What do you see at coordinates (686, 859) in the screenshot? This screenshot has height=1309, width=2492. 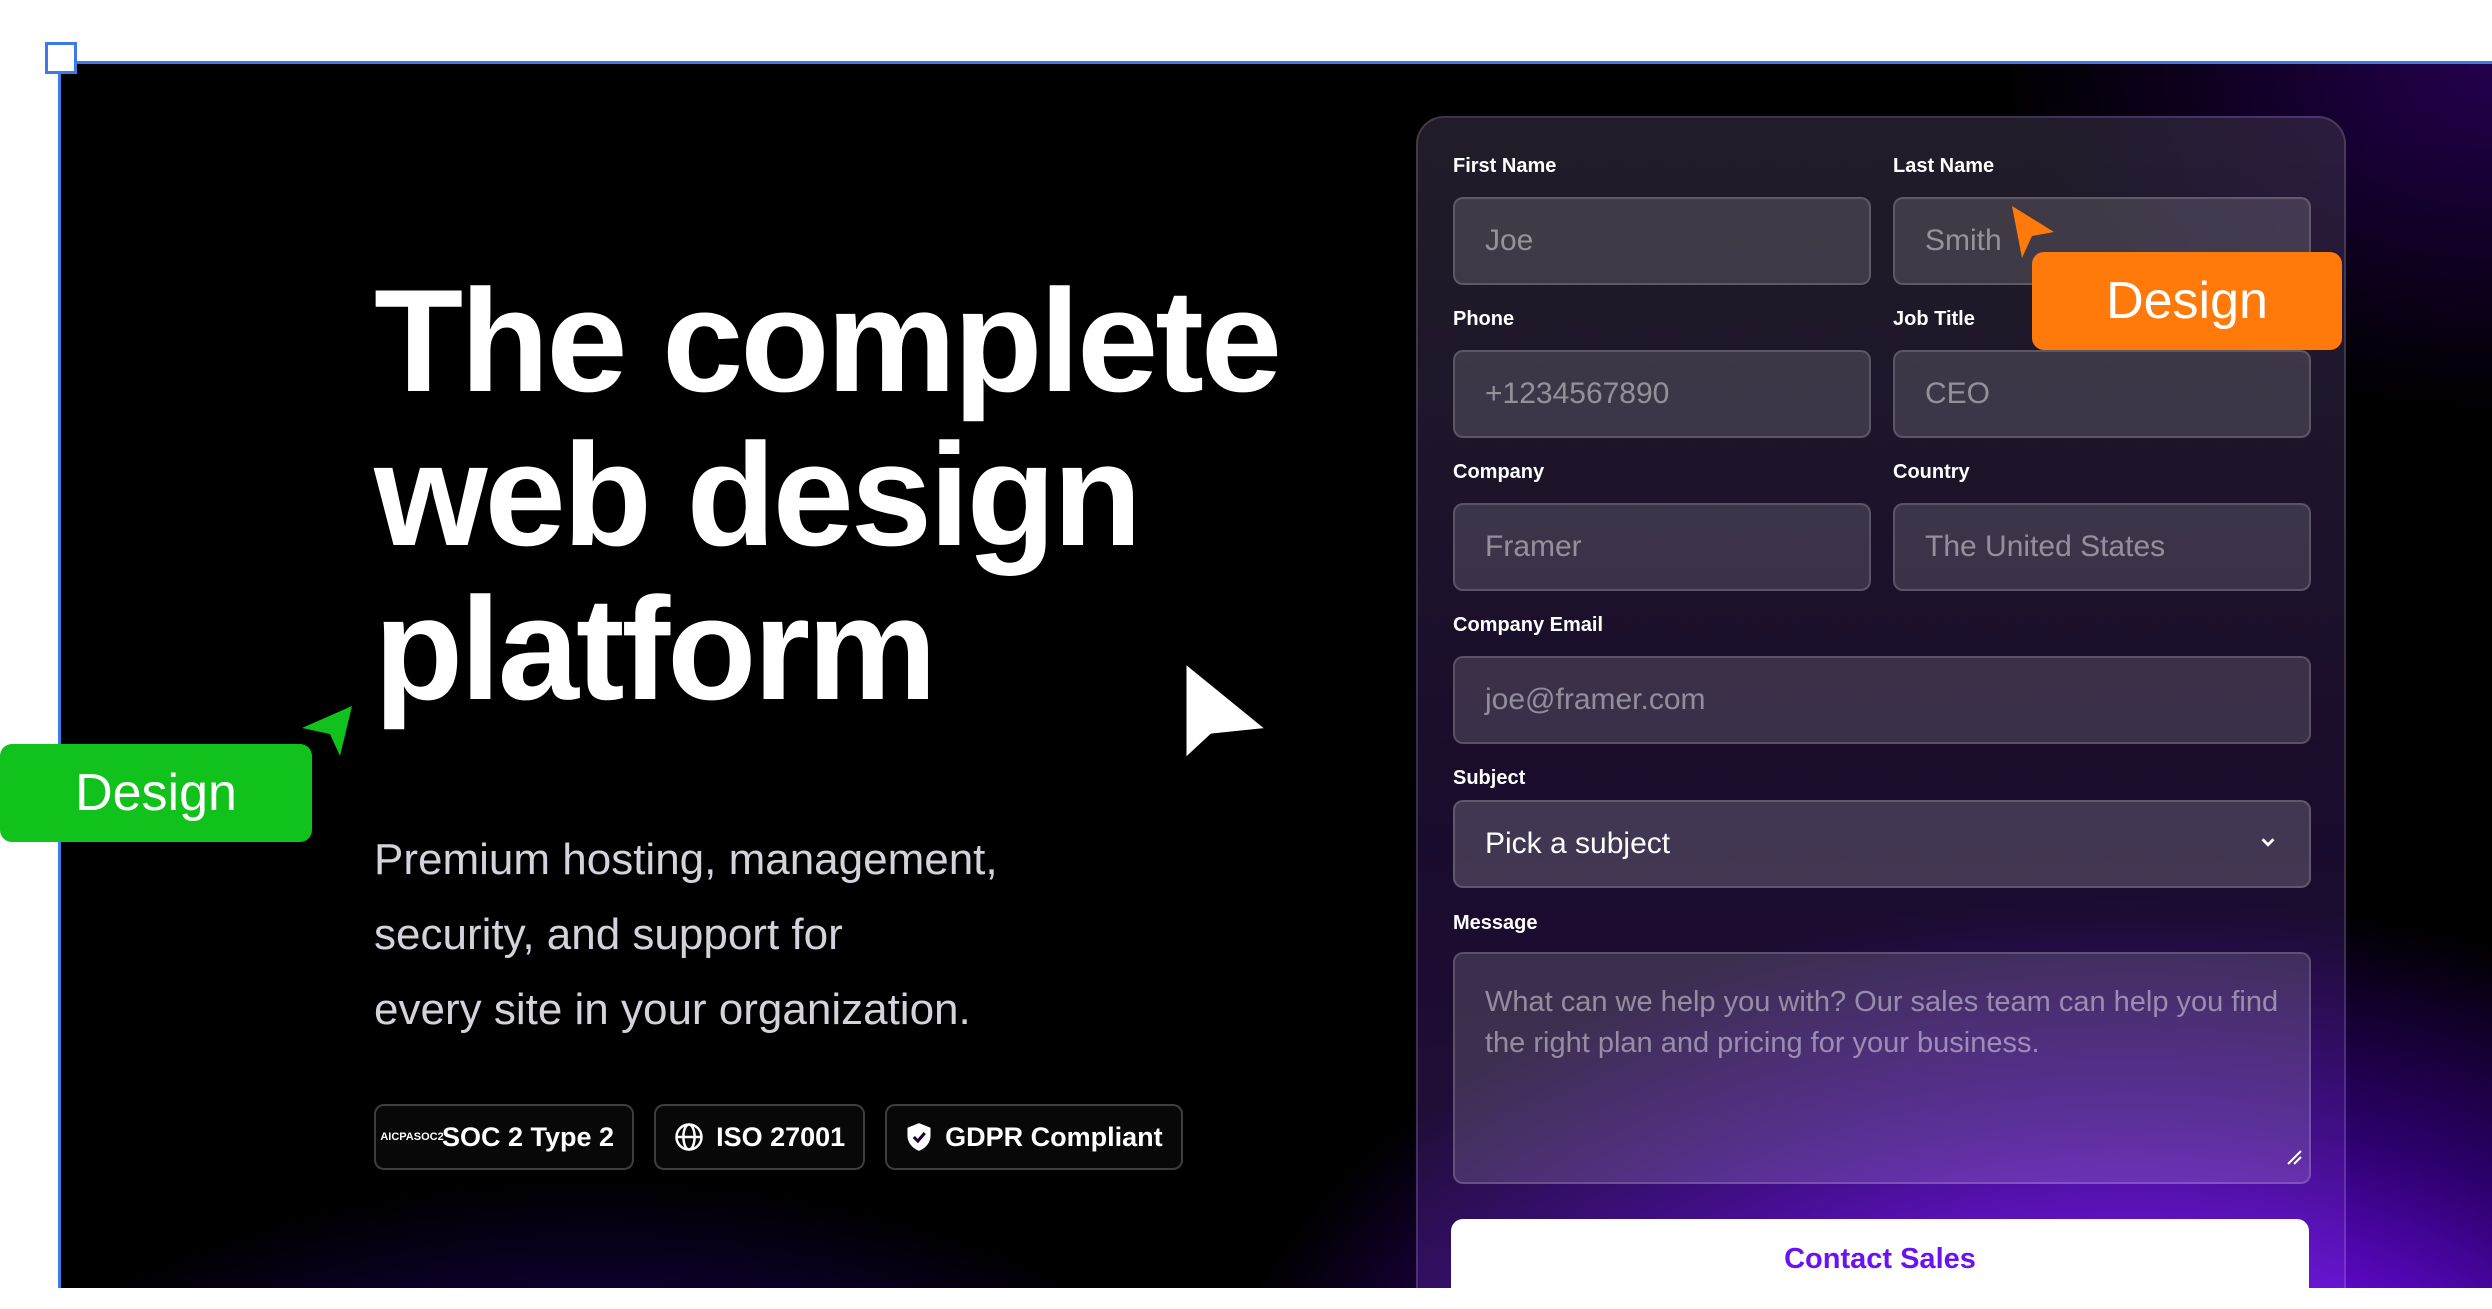 I see `hero-subtitle-line: Premium hosting, management,` at bounding box center [686, 859].